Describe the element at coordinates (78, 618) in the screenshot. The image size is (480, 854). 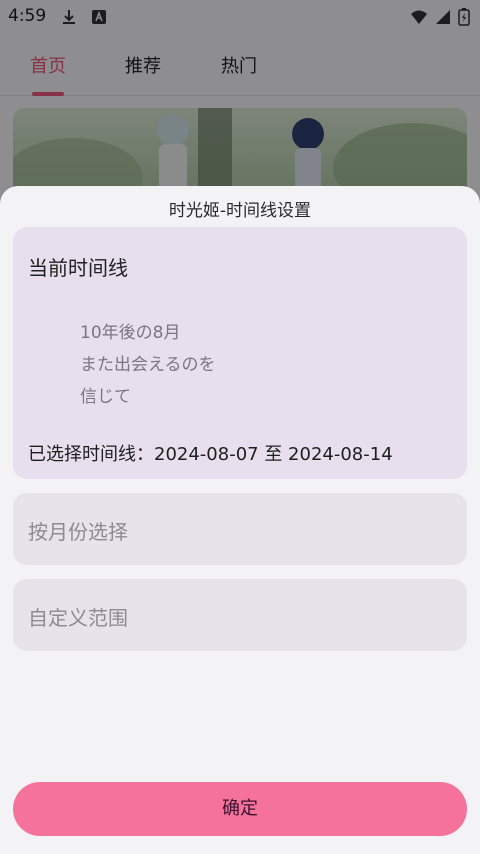
I see `custom-range-label: 自定义范围` at that location.